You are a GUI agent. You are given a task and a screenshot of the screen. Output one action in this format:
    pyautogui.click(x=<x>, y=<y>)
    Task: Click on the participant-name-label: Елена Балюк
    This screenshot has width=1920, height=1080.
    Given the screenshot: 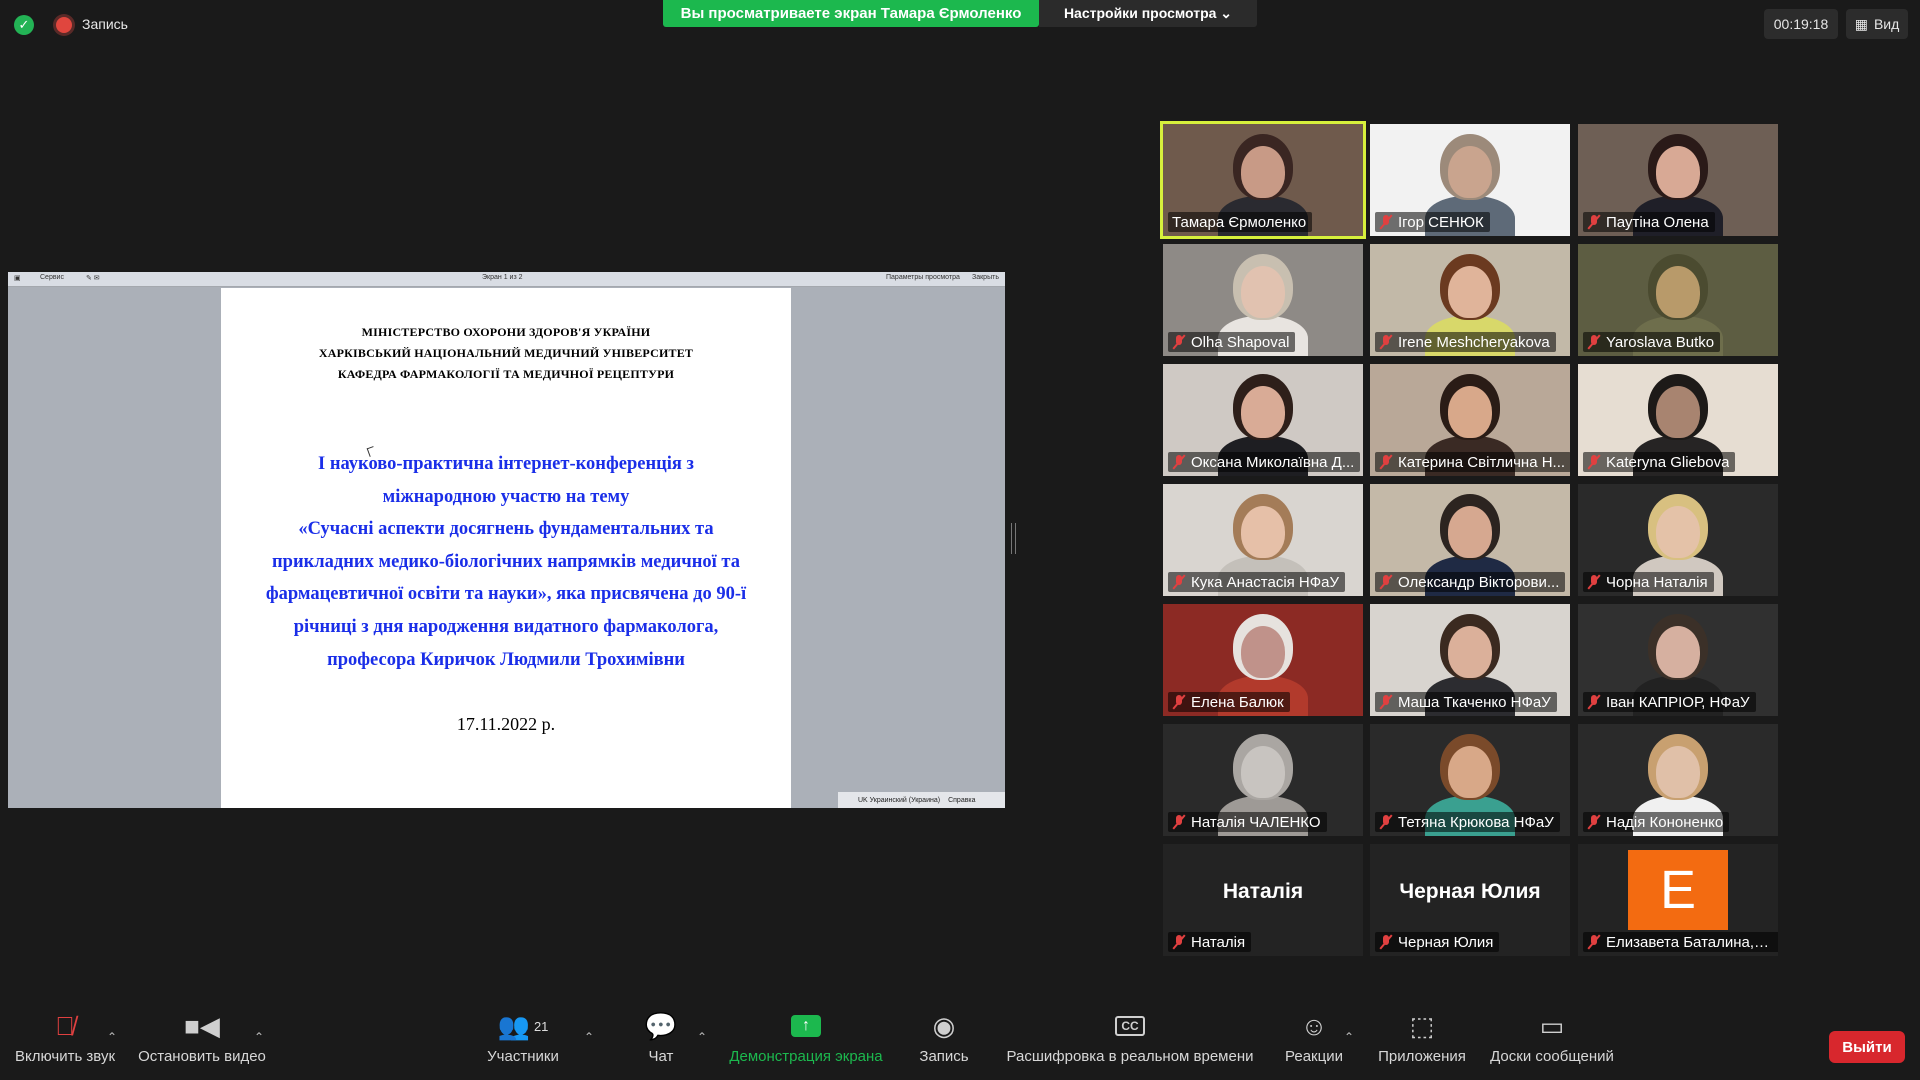 What is the action you would take?
    pyautogui.click(x=1229, y=702)
    